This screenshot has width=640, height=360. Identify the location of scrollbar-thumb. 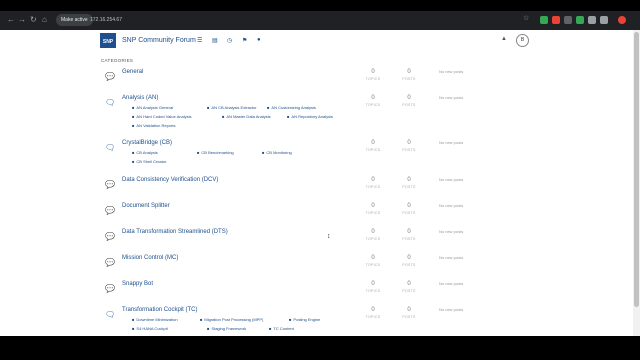
(636, 169).